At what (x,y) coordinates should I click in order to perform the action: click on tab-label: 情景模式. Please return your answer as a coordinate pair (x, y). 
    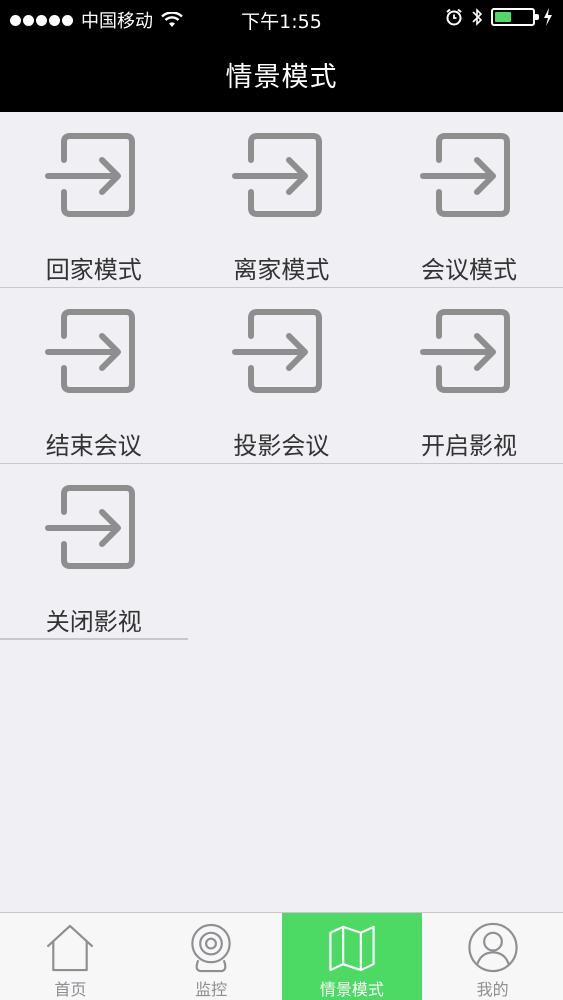
    Looking at the image, I should click on (351, 989).